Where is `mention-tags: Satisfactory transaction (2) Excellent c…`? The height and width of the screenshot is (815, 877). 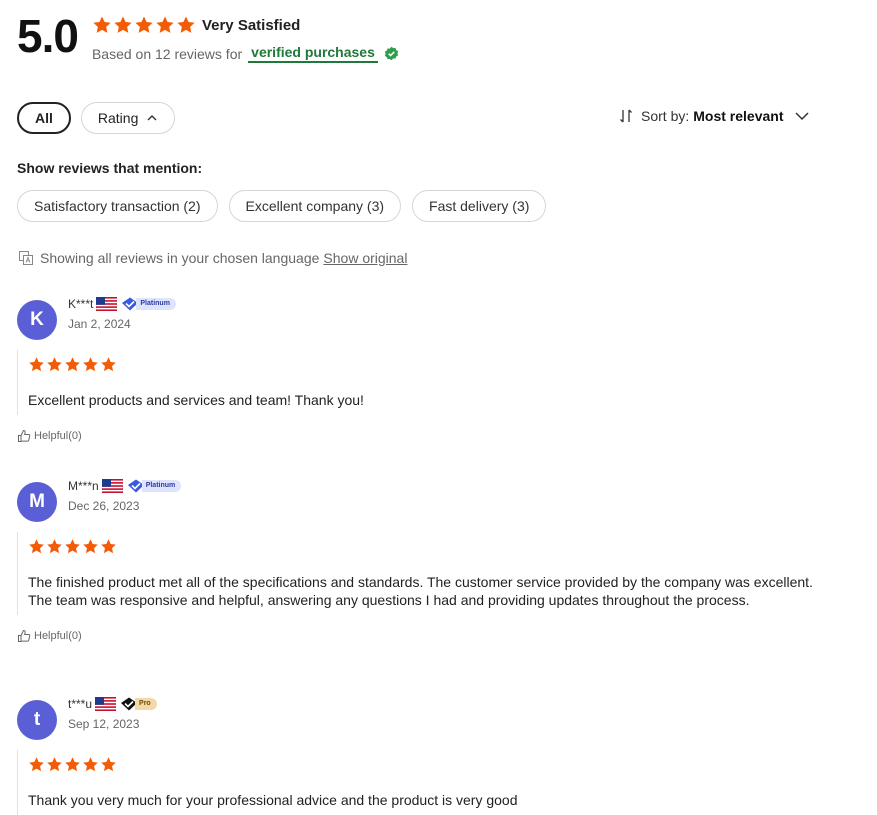 mention-tags: Satisfactory transaction (2) Excellent c… is located at coordinates (282, 206).